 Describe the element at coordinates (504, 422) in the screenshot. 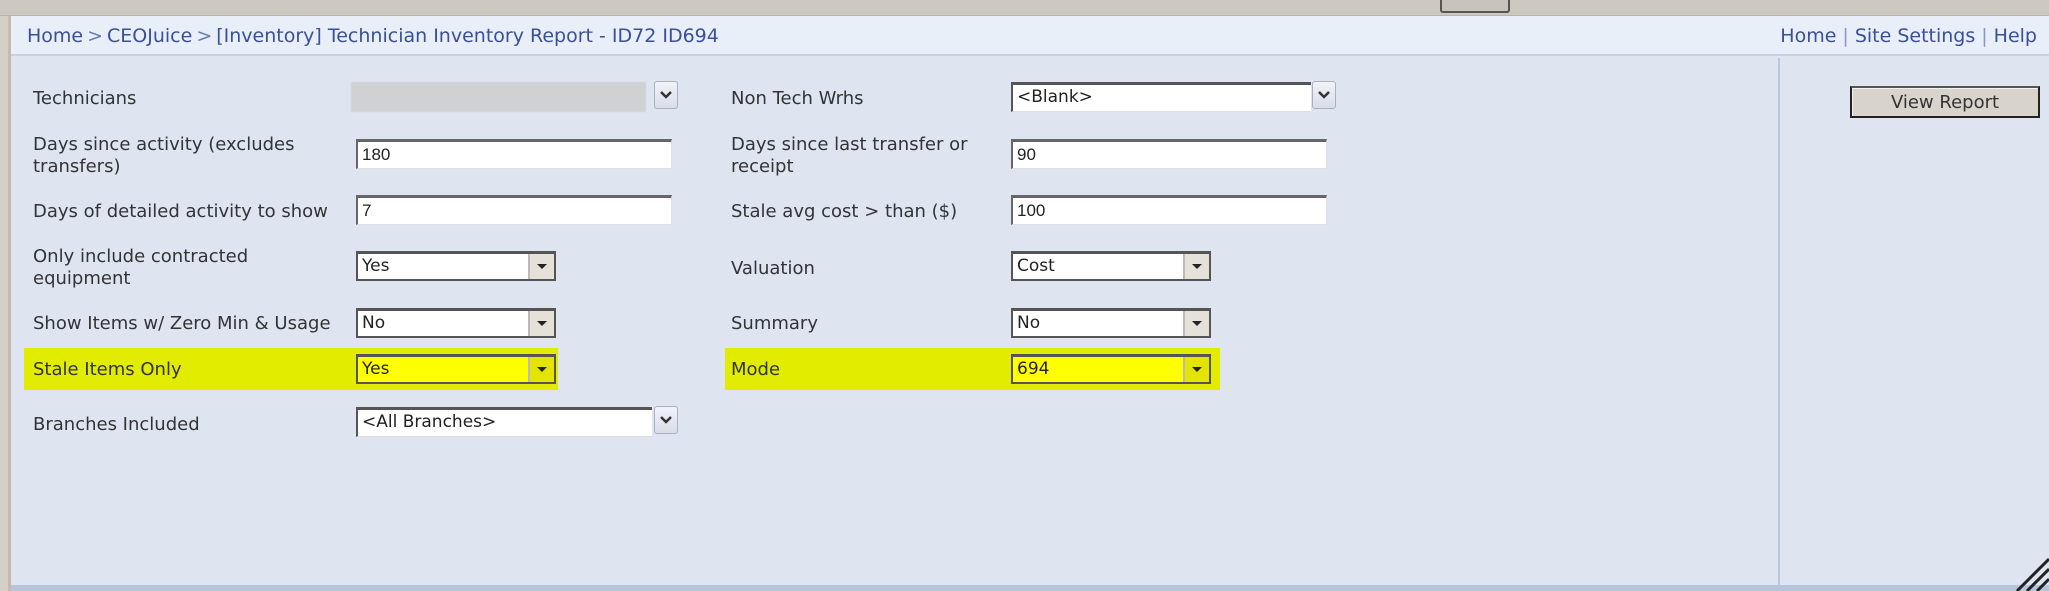

I see `branches-included-multiselect: <All Branches>` at that location.